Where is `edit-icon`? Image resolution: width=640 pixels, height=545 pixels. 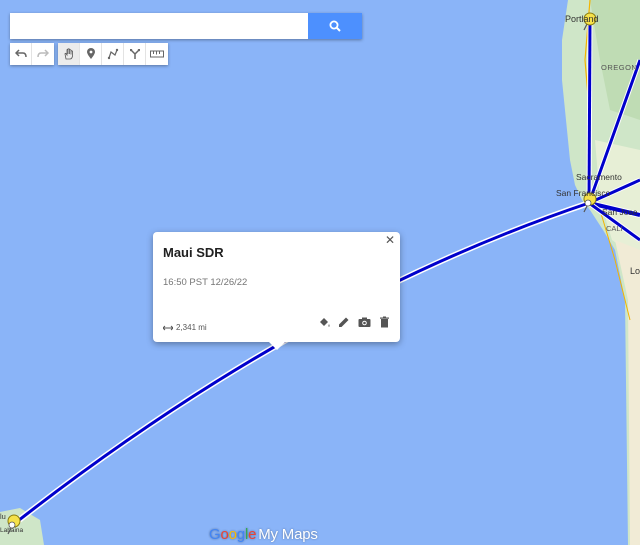
edit-icon is located at coordinates (344, 322).